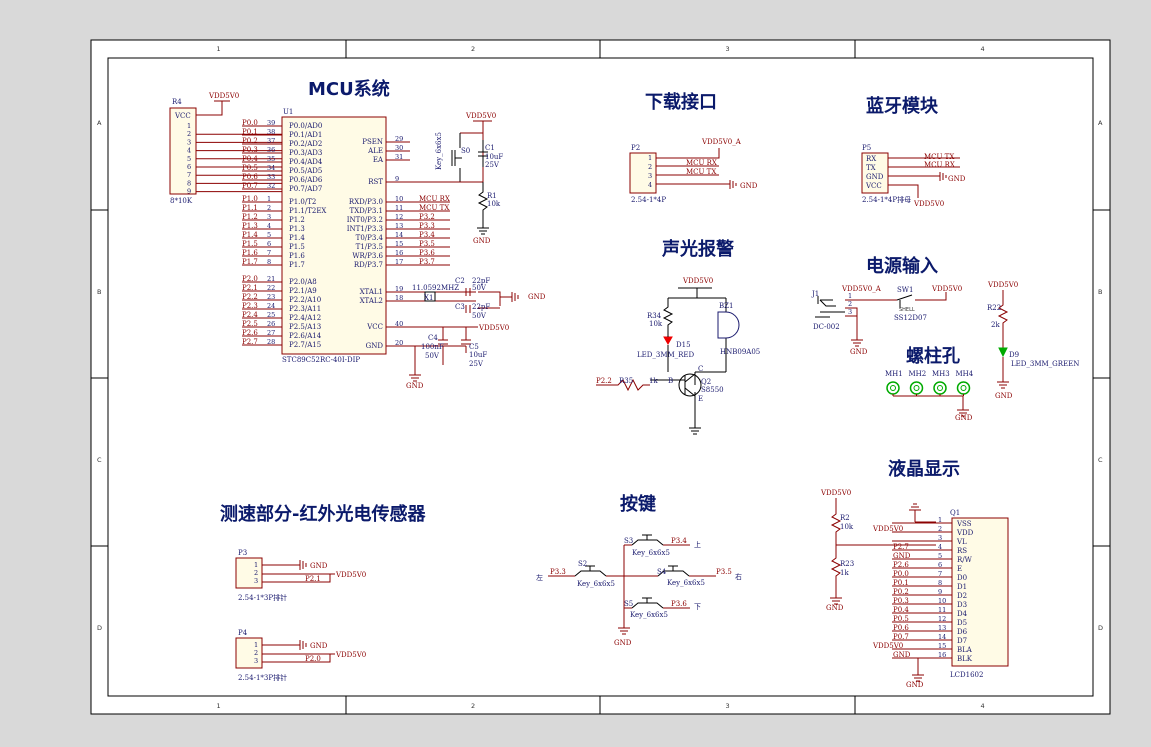 The image size is (1151, 747). What do you see at coordinates (375, 151) in the screenshot?
I see `u1-right-name: ALE` at bounding box center [375, 151].